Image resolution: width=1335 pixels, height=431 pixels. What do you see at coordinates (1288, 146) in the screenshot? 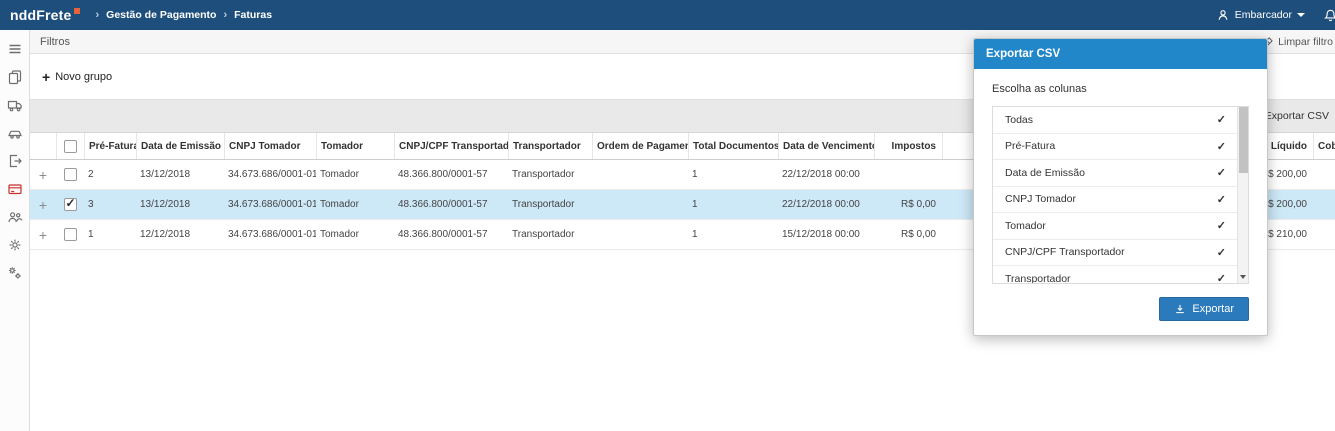
I see `header-label: Líquido` at bounding box center [1288, 146].